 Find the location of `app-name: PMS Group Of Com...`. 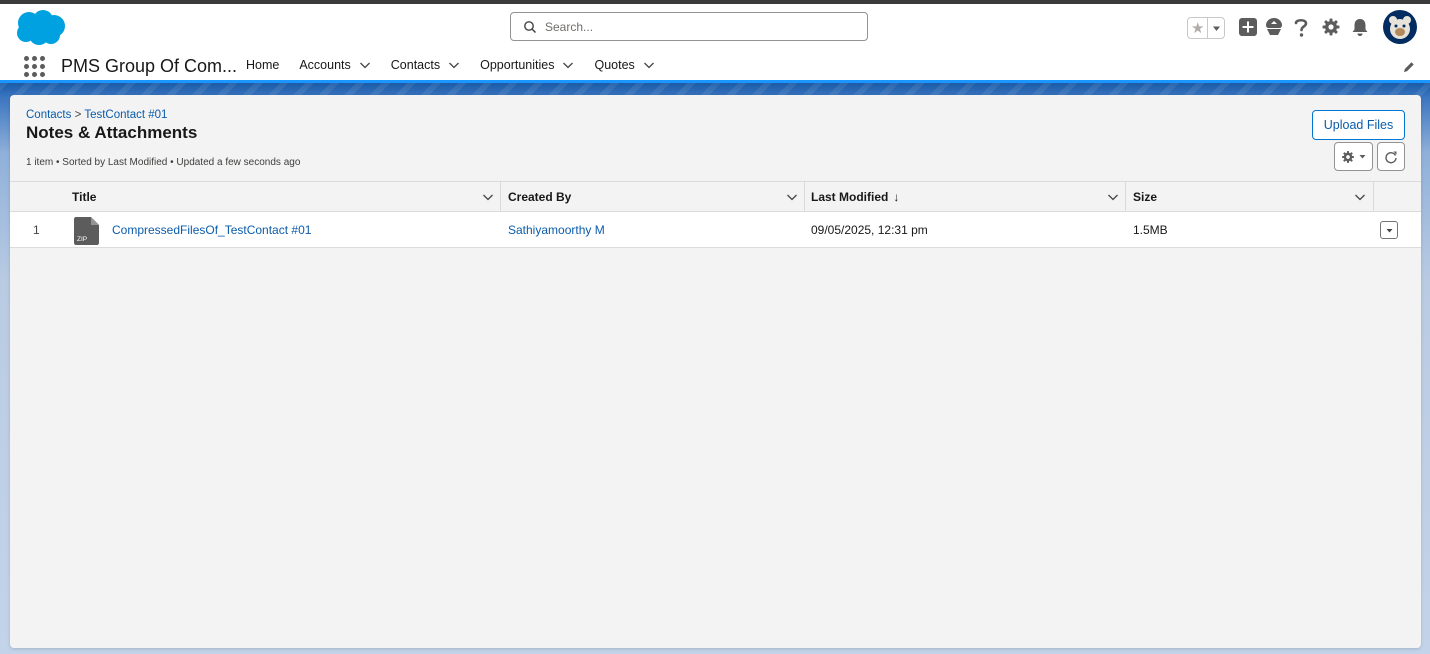

app-name: PMS Group Of Com... is located at coordinates (149, 66).